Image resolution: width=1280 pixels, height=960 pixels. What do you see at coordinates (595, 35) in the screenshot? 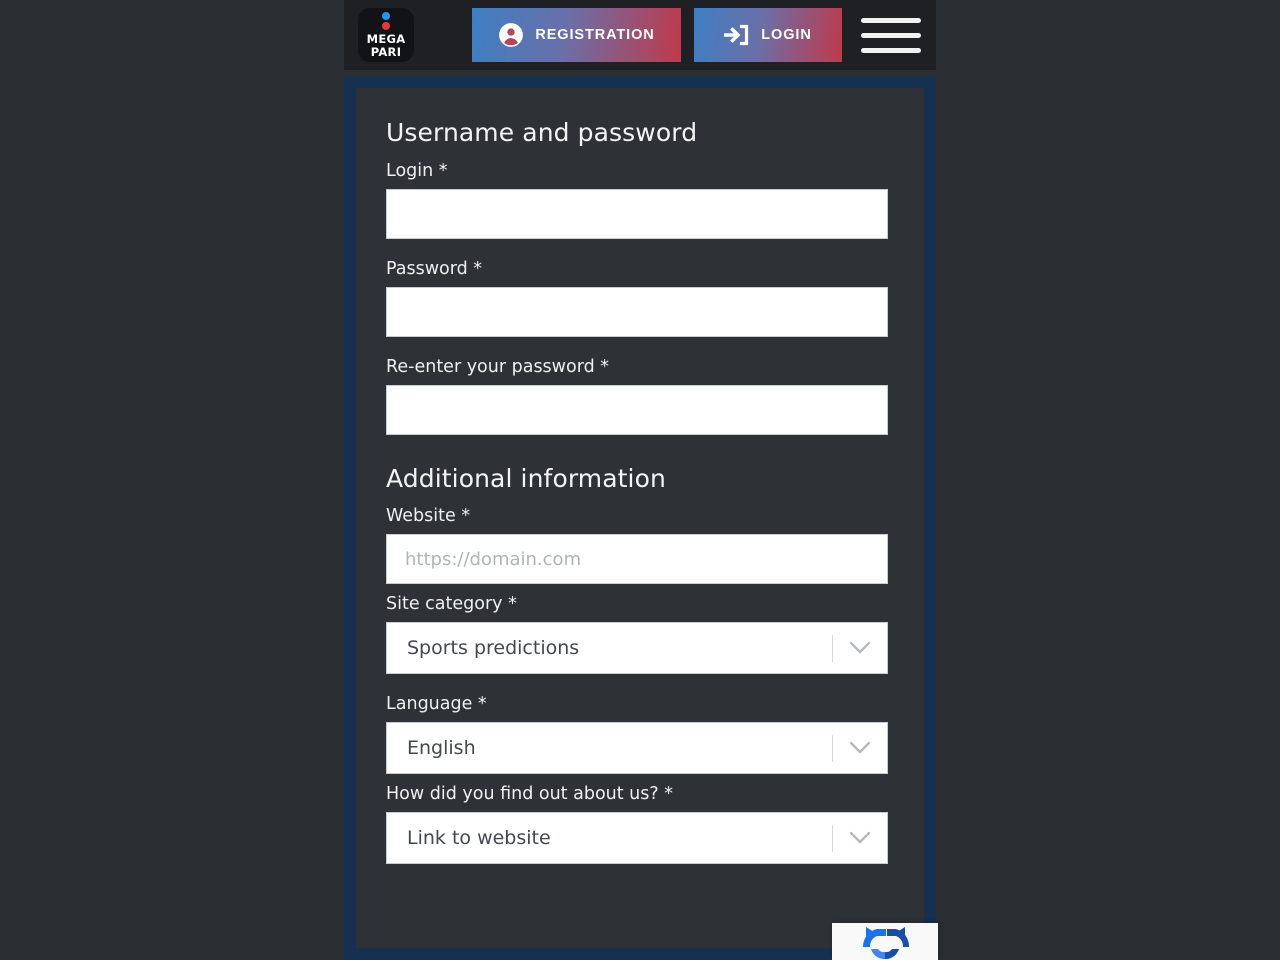
I see `registration-button-label: REGISTRATION` at bounding box center [595, 35].